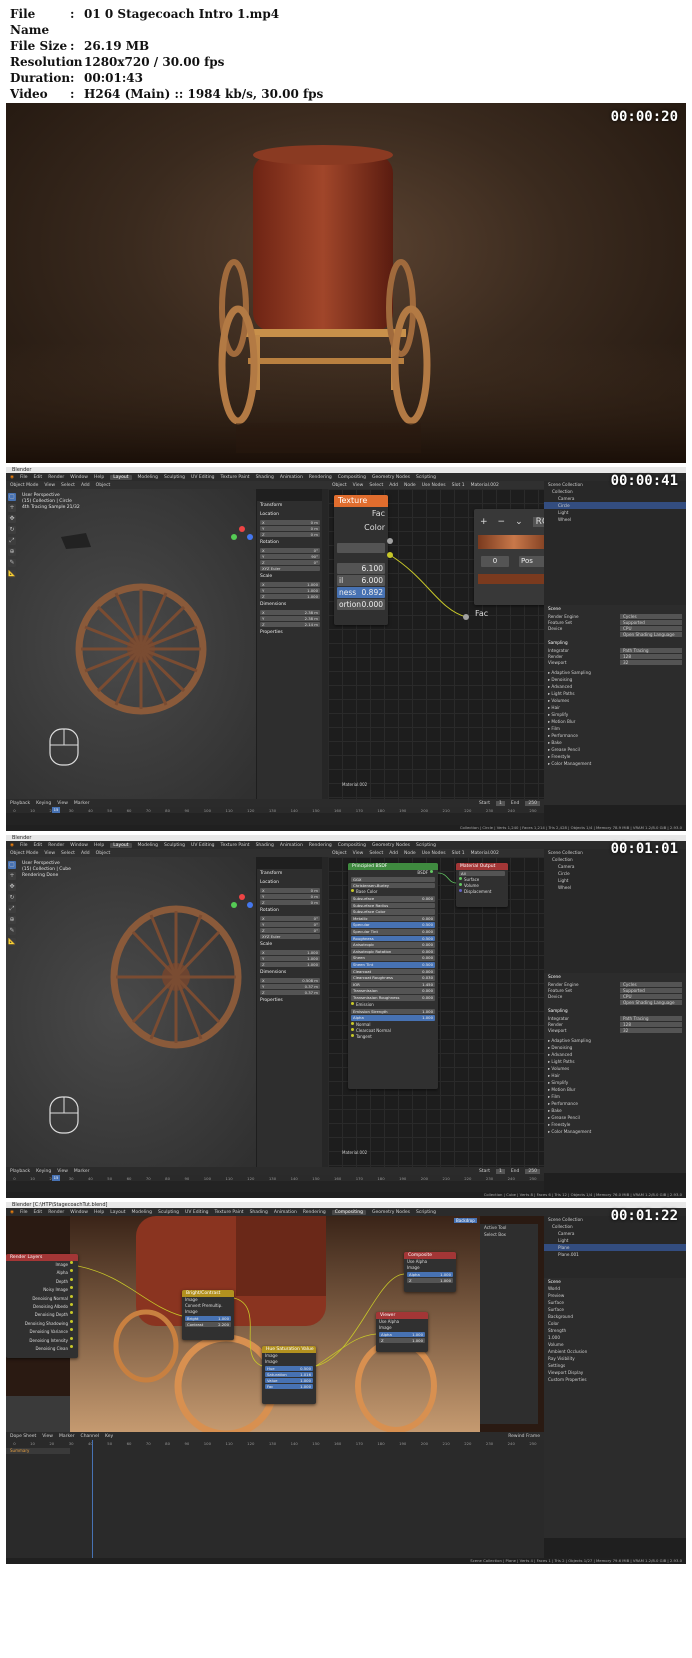  What do you see at coordinates (615, 1288) in the screenshot?
I see `world-property-row: World` at bounding box center [615, 1288].